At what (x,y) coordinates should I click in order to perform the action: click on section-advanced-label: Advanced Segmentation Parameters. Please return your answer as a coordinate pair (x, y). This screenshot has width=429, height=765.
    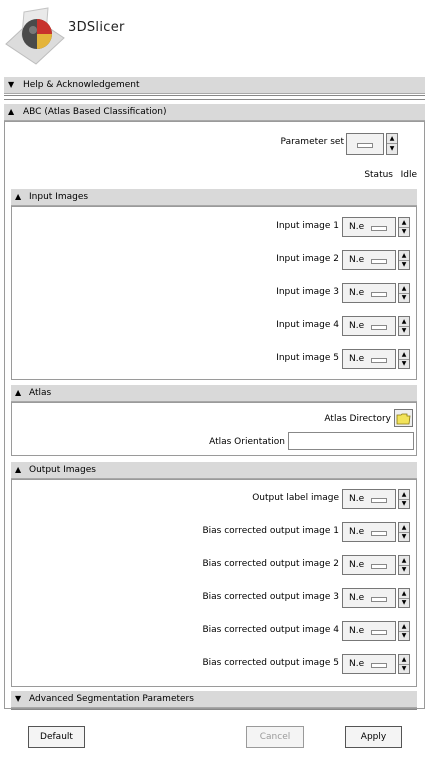
    Looking at the image, I should click on (111, 699).